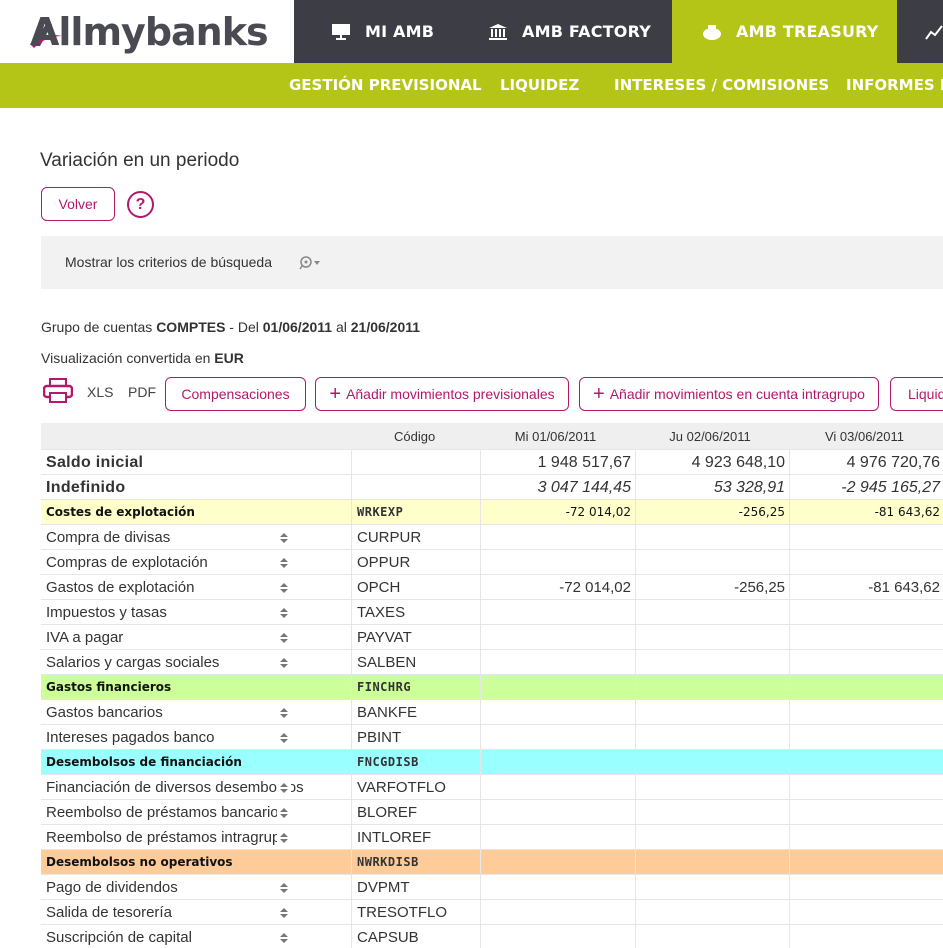 The width and height of the screenshot is (943, 948). What do you see at coordinates (916, 394) in the screenshot?
I see `liquidity-button: Liquid` at bounding box center [916, 394].